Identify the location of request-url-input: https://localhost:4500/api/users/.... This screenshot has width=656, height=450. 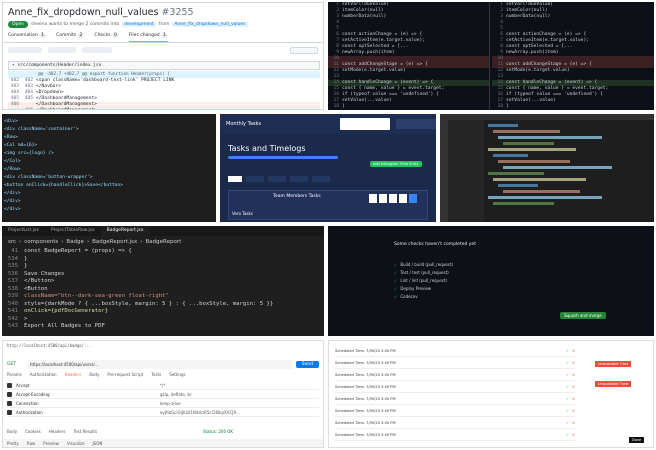
(160, 364).